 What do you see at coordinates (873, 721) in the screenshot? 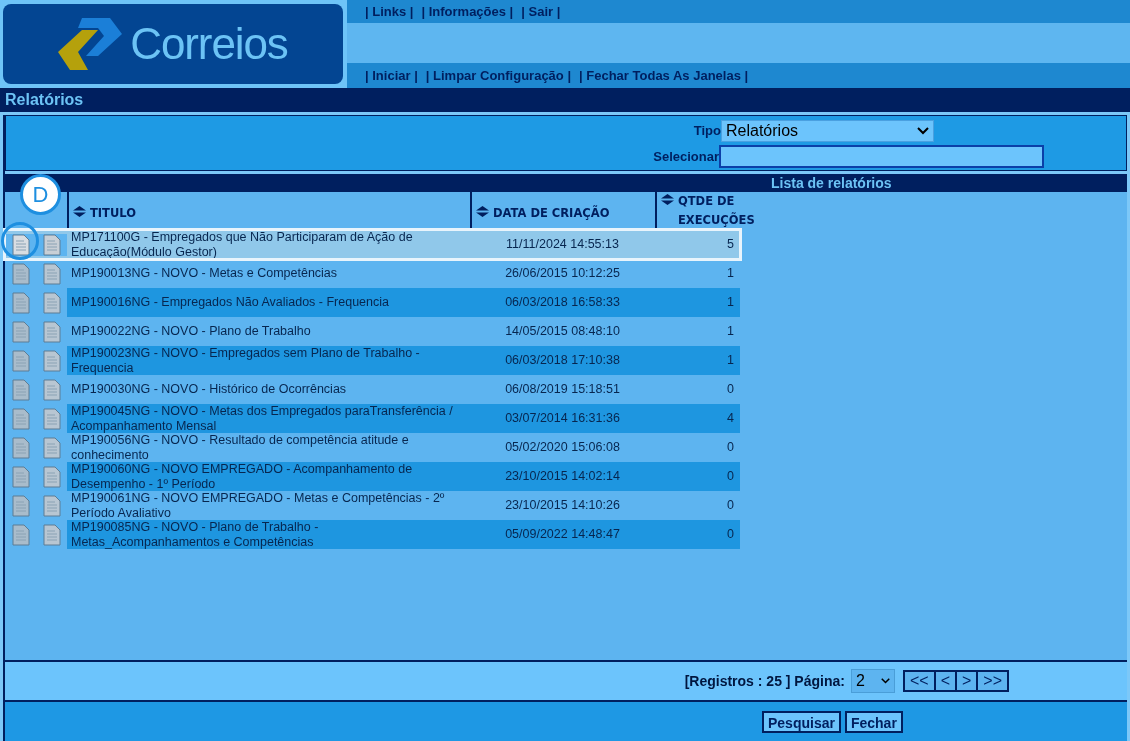
I see `action-button: Fechar` at bounding box center [873, 721].